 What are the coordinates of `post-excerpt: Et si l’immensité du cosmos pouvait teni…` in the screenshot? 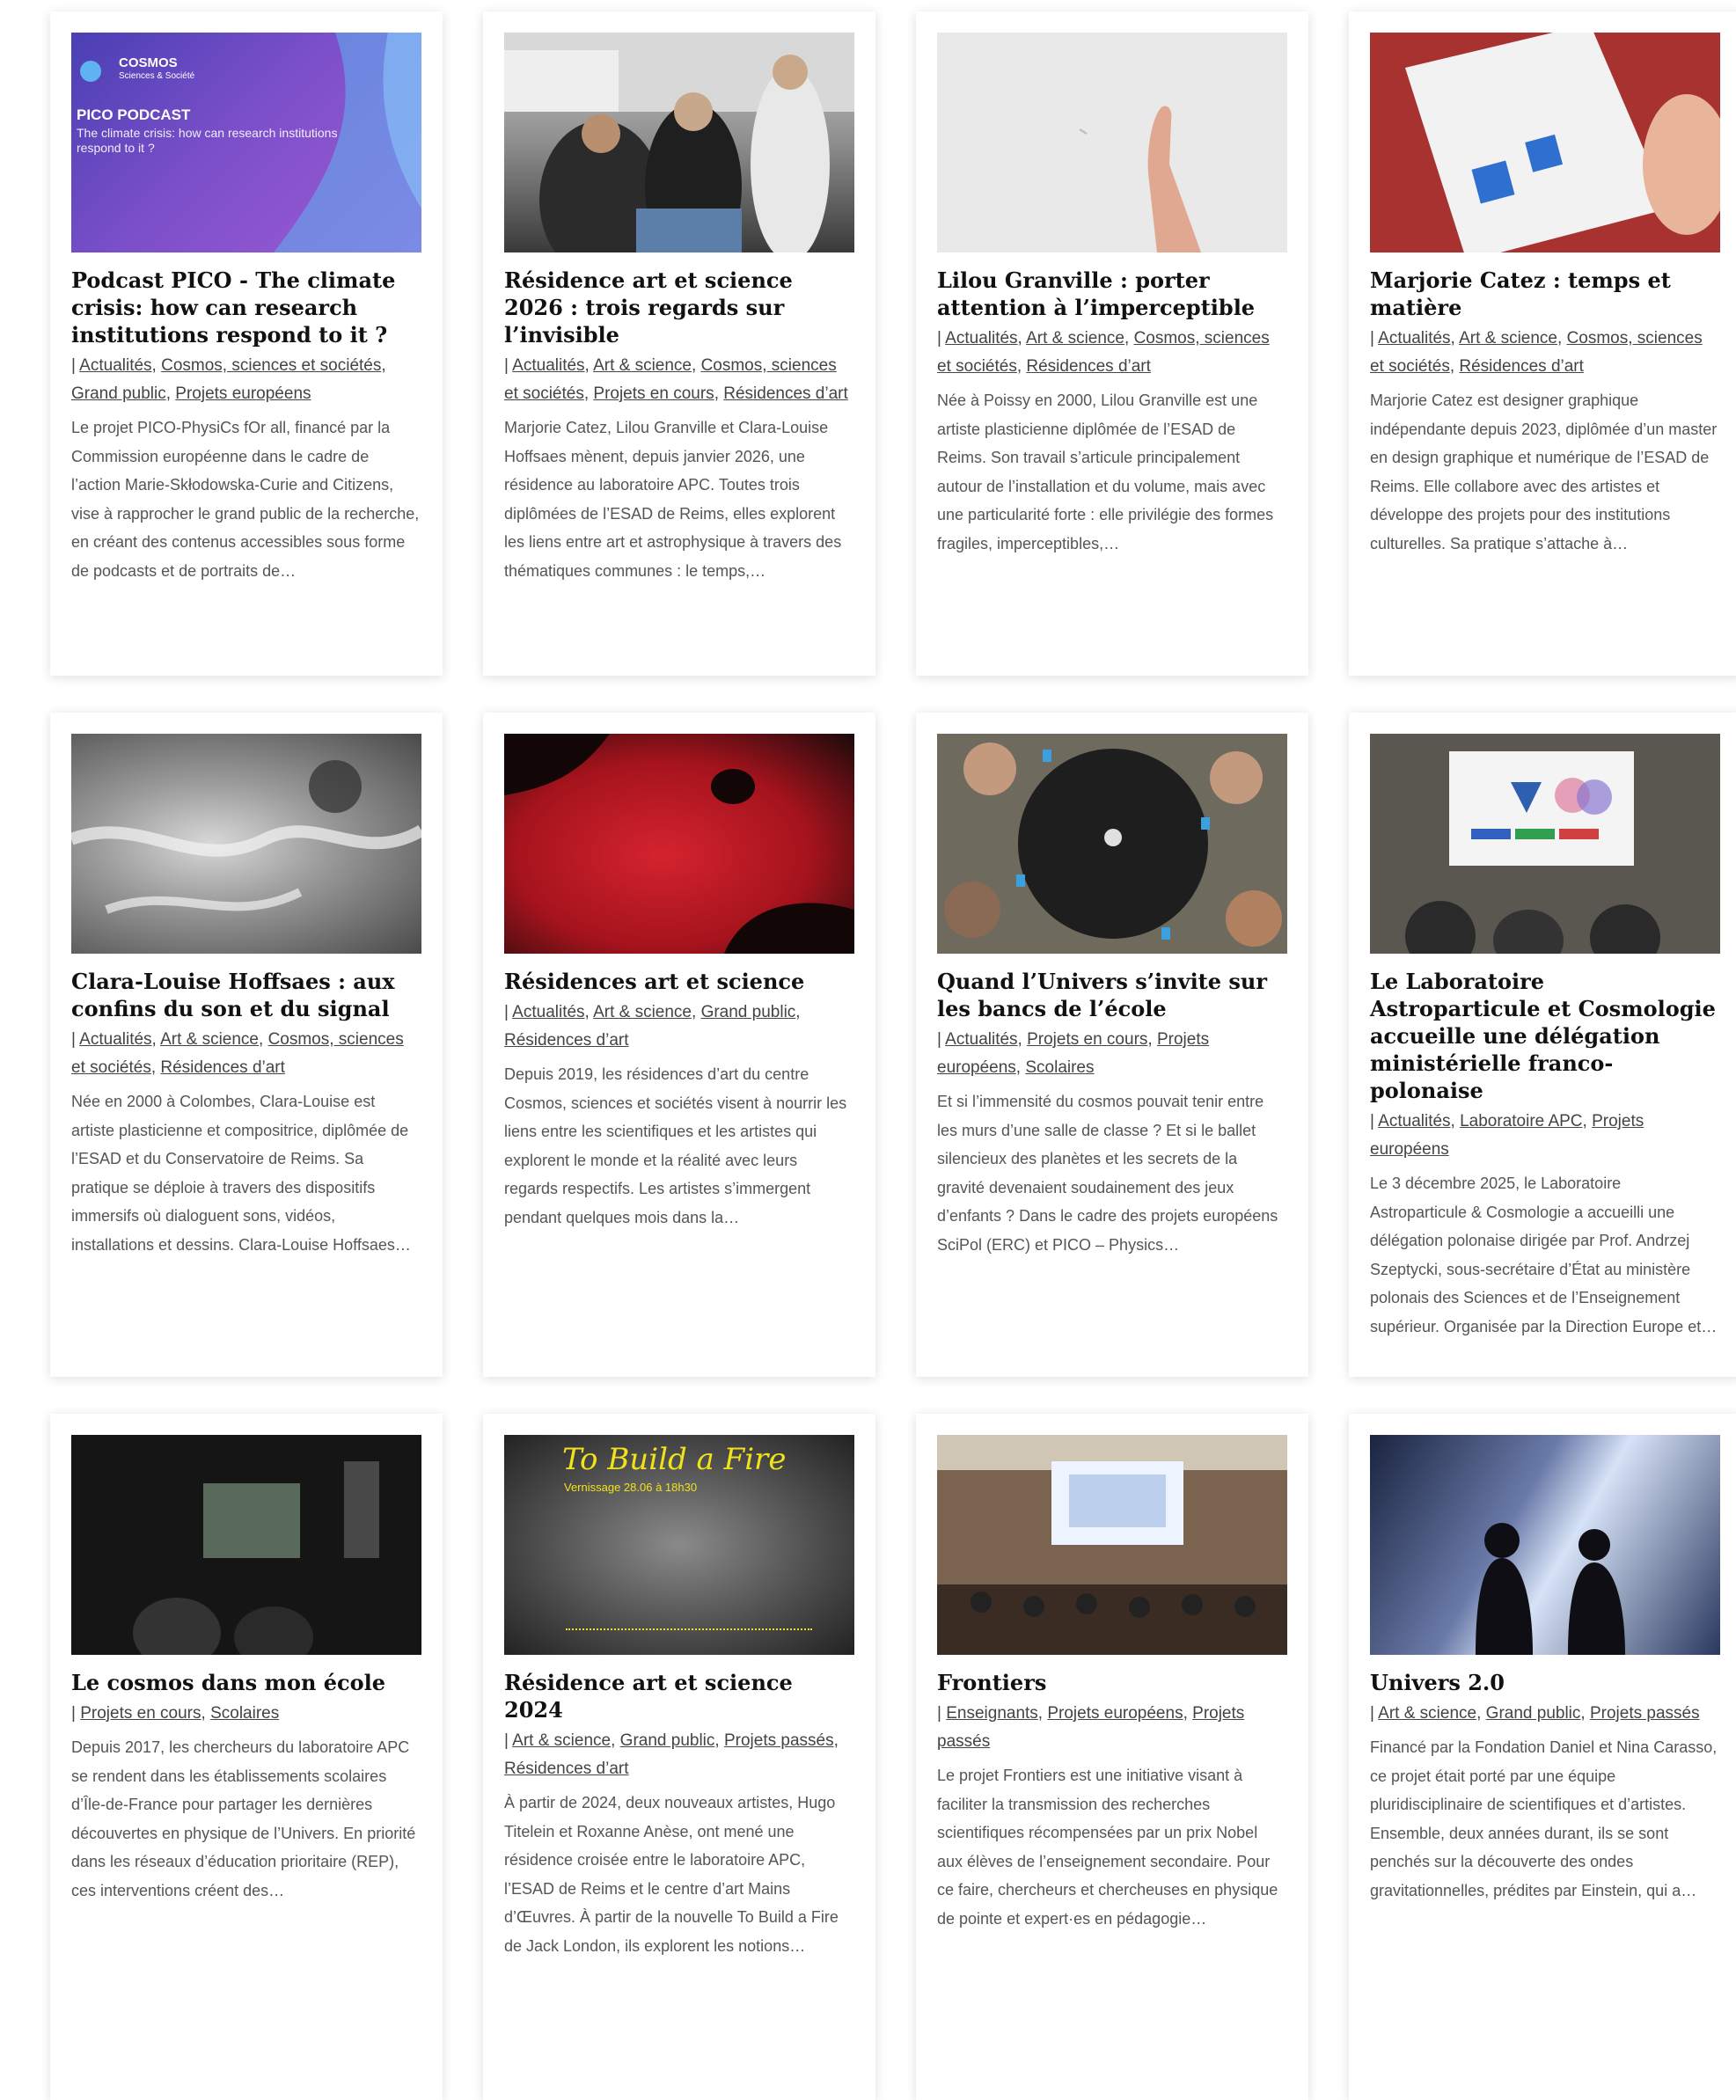 It's located at (1107, 1173).